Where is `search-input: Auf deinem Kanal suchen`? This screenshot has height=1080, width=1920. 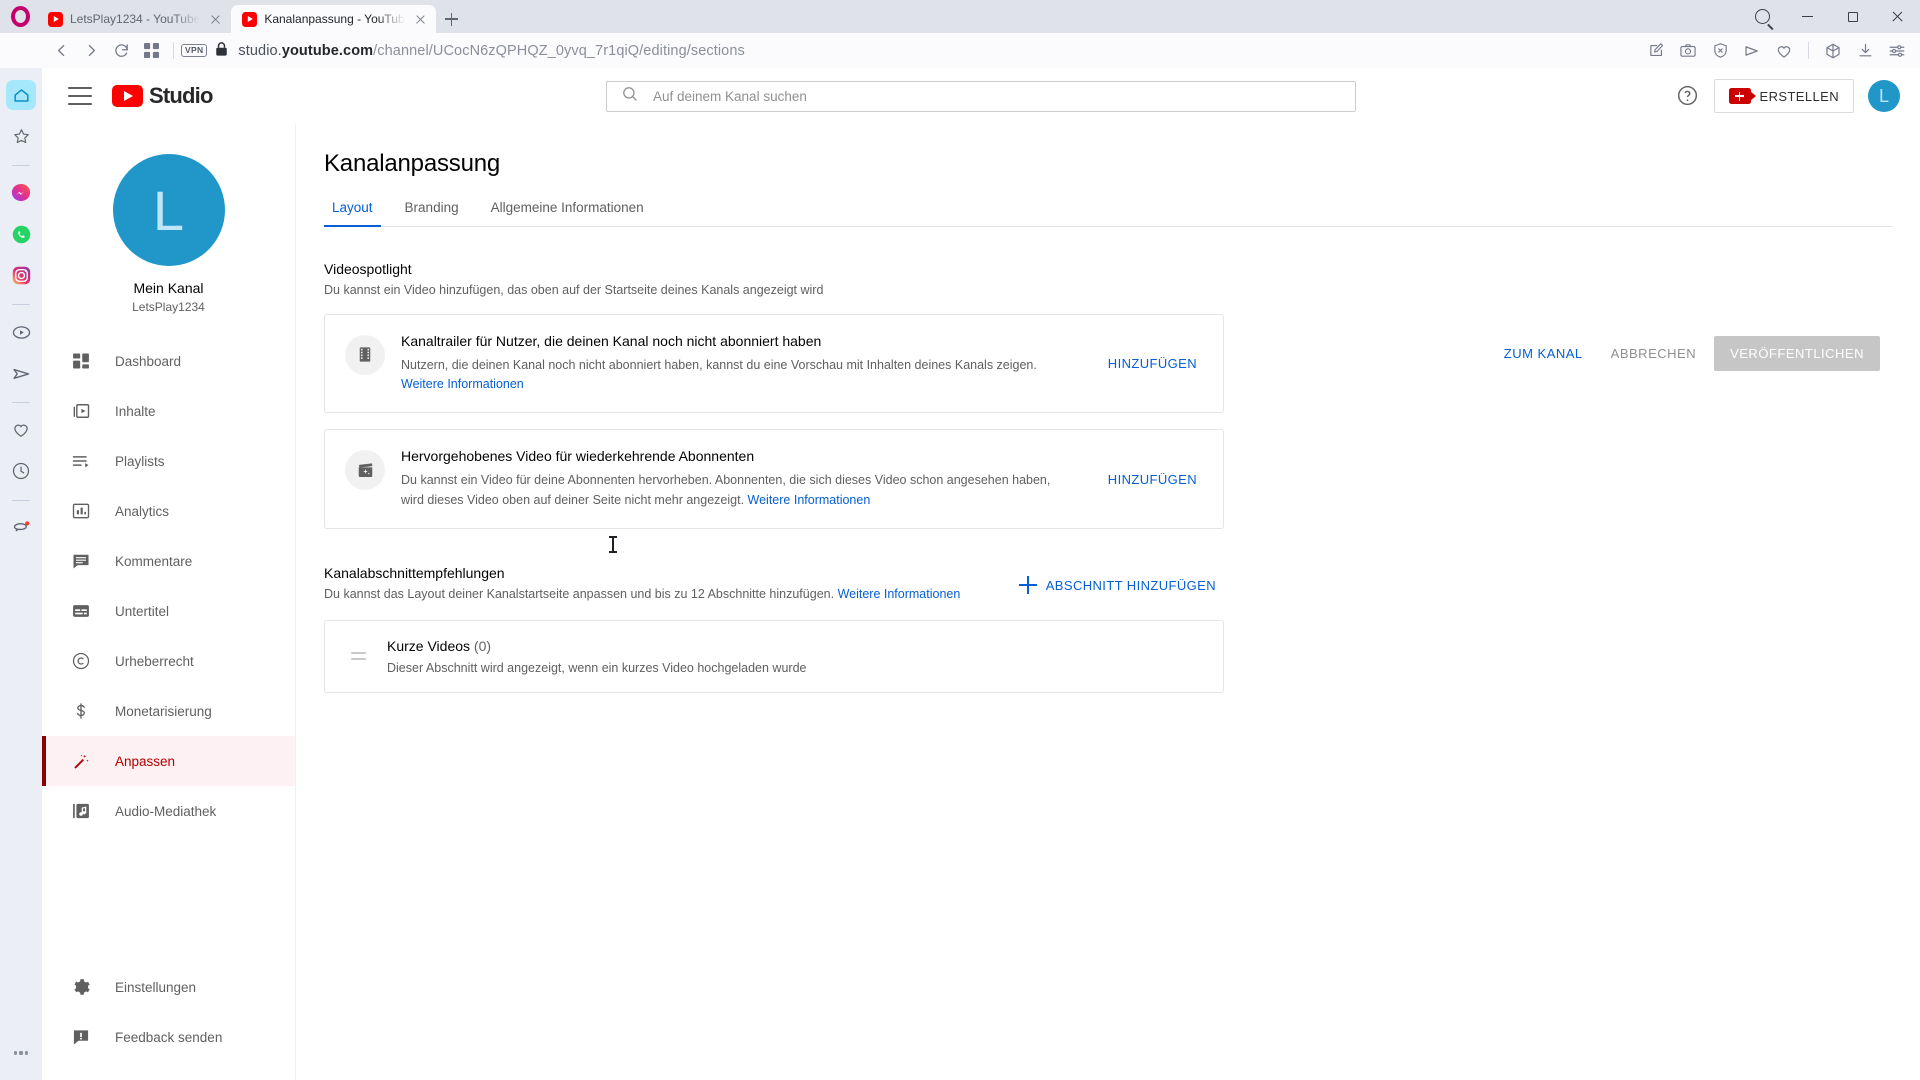
search-input: Auf deinem Kanal suchen is located at coordinates (981, 96).